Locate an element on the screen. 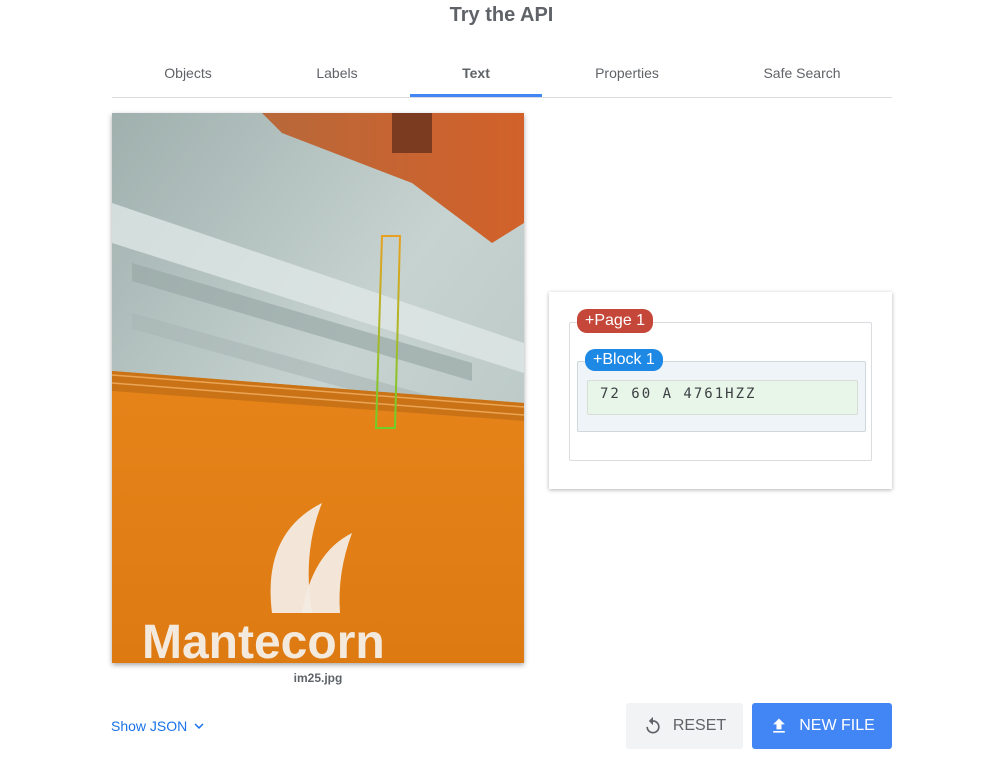 The height and width of the screenshot is (762, 1003). page-badge: +Page 1 is located at coordinates (615, 321).